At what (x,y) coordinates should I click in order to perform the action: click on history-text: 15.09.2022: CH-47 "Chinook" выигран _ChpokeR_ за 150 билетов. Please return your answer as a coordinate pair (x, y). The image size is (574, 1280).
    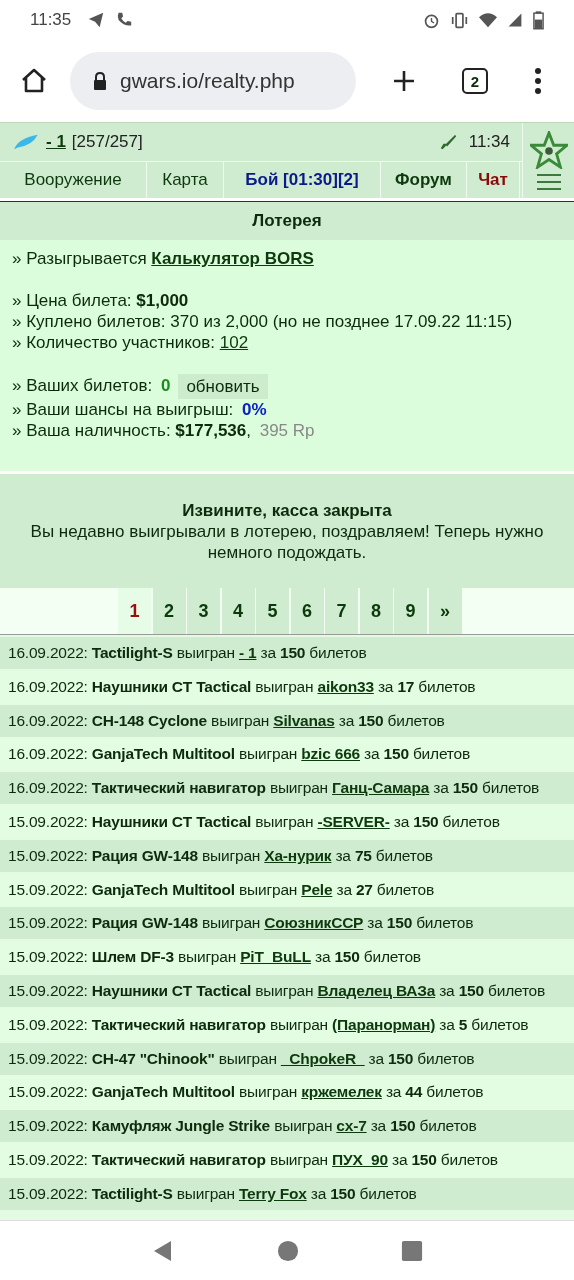
    Looking at the image, I should click on (241, 1058).